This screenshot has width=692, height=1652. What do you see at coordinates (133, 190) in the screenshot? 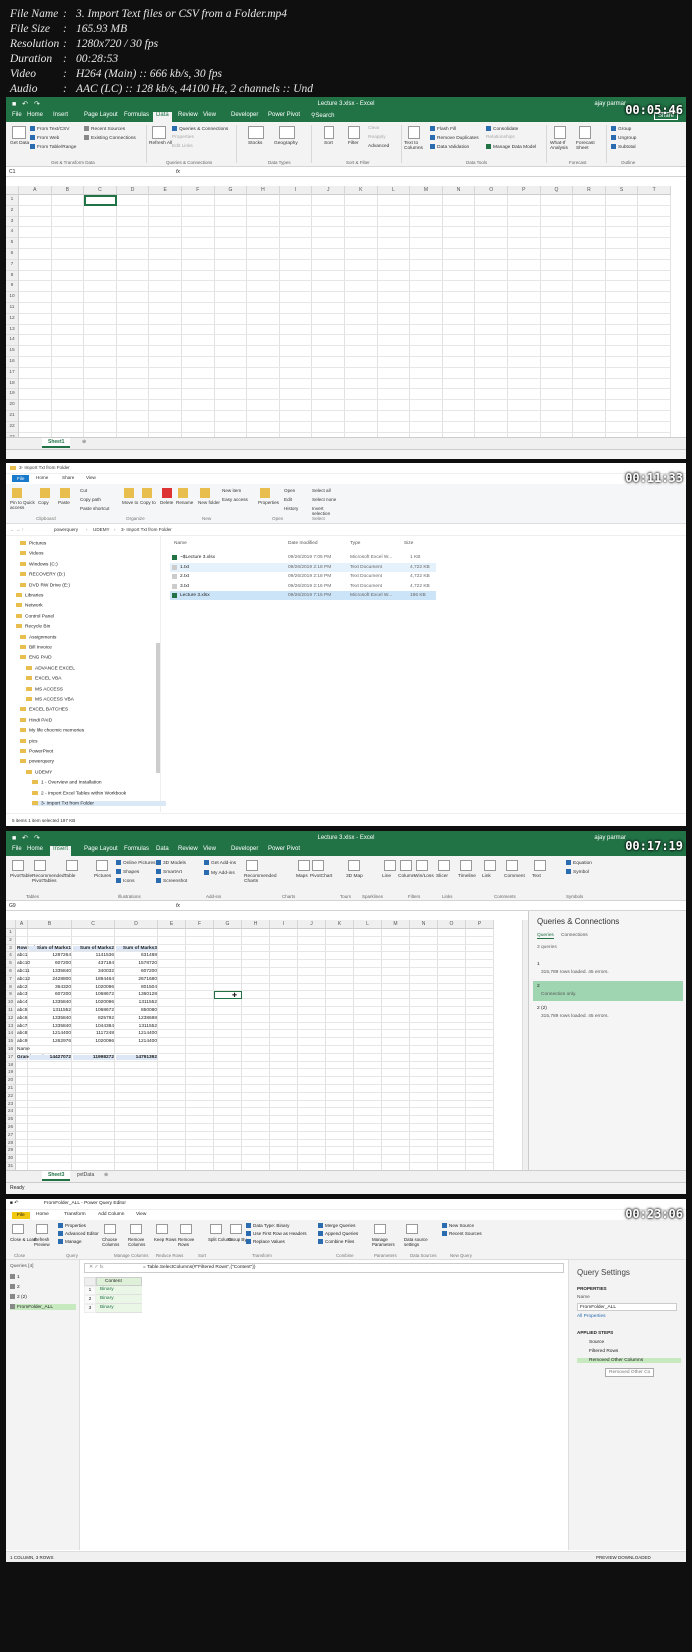
I see `column-header: D` at bounding box center [133, 190].